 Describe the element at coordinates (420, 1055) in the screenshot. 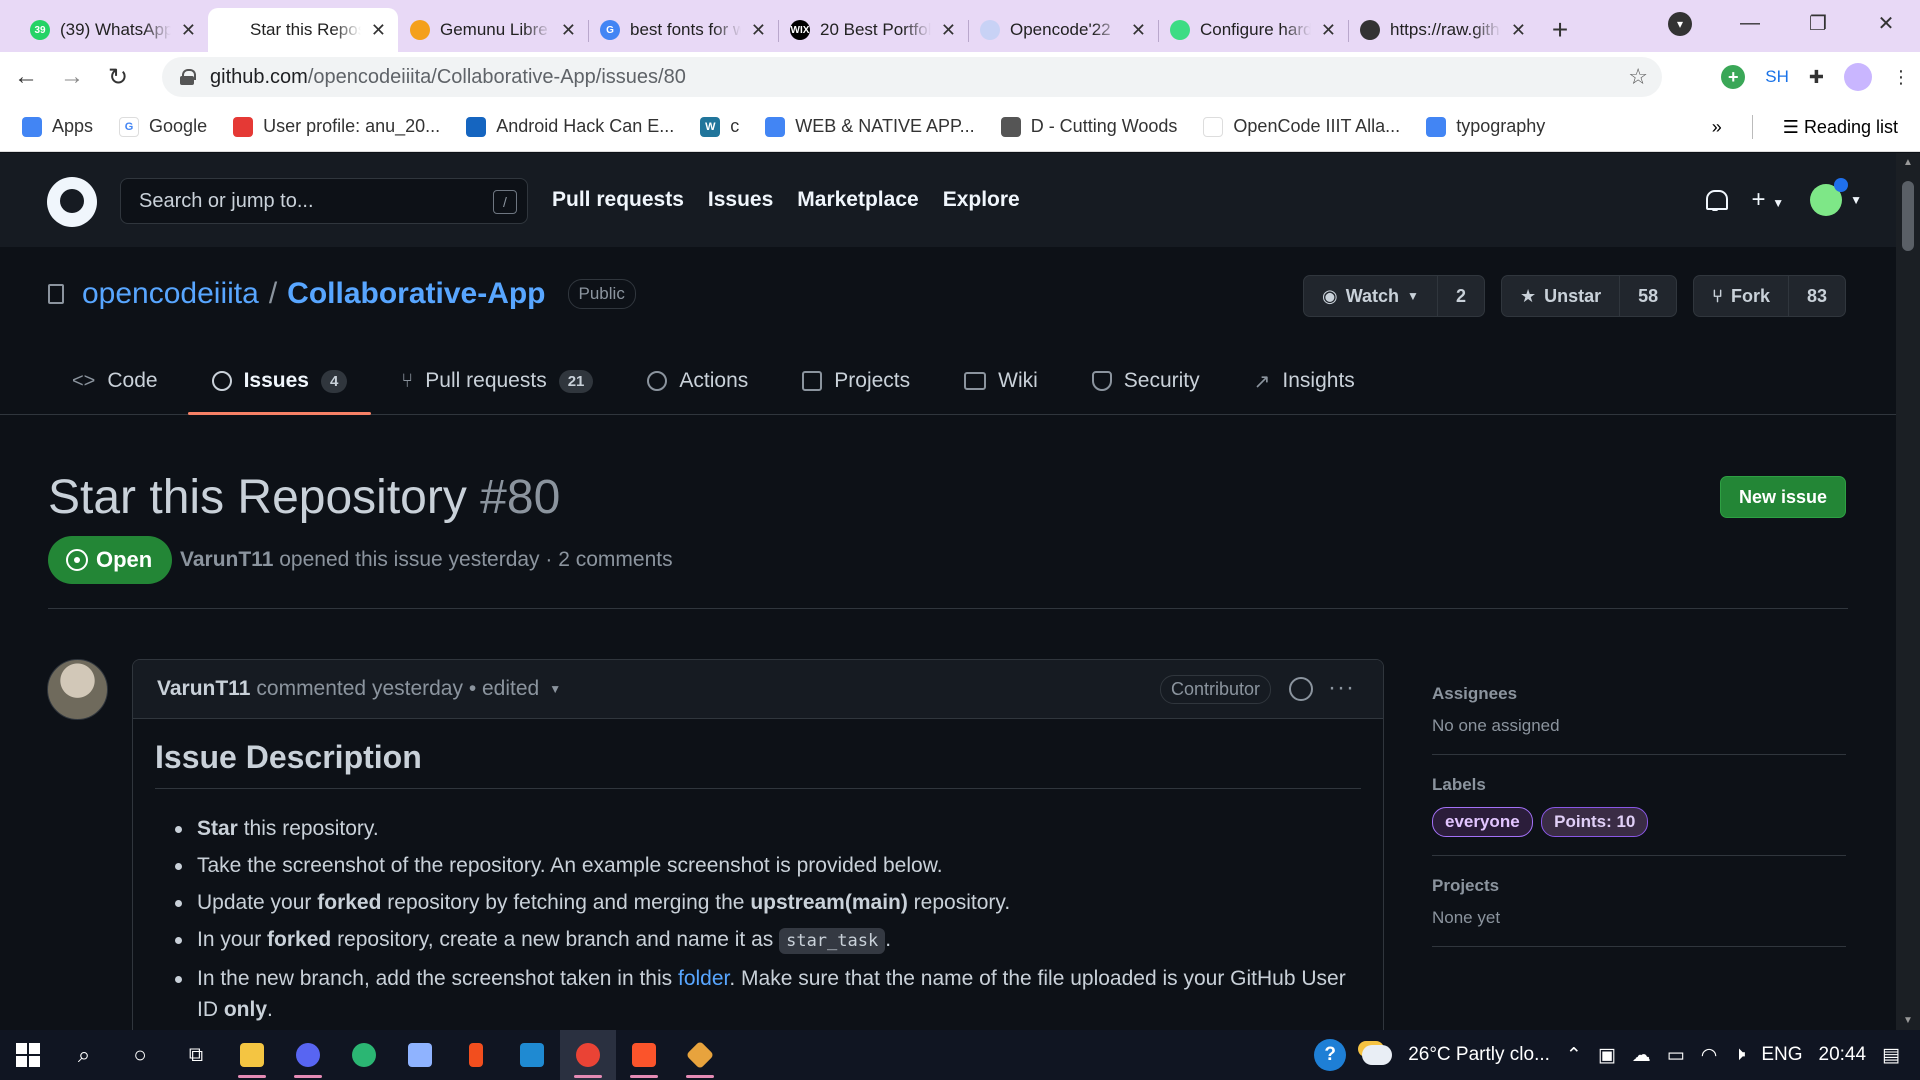

I see `app-hex-icon` at that location.